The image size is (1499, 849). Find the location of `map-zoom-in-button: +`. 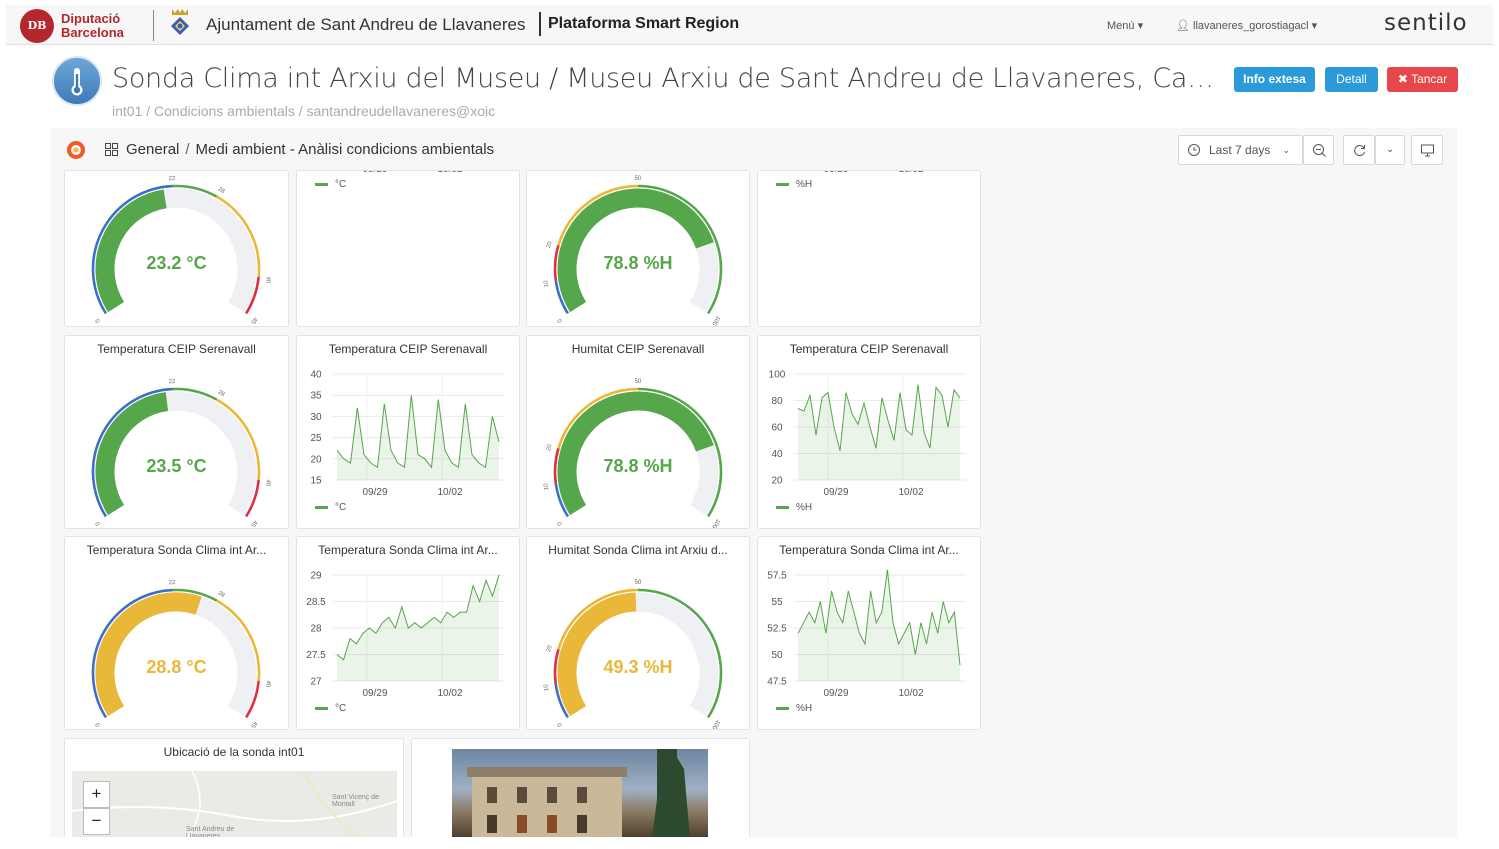

map-zoom-in-button: + is located at coordinates (96, 794).